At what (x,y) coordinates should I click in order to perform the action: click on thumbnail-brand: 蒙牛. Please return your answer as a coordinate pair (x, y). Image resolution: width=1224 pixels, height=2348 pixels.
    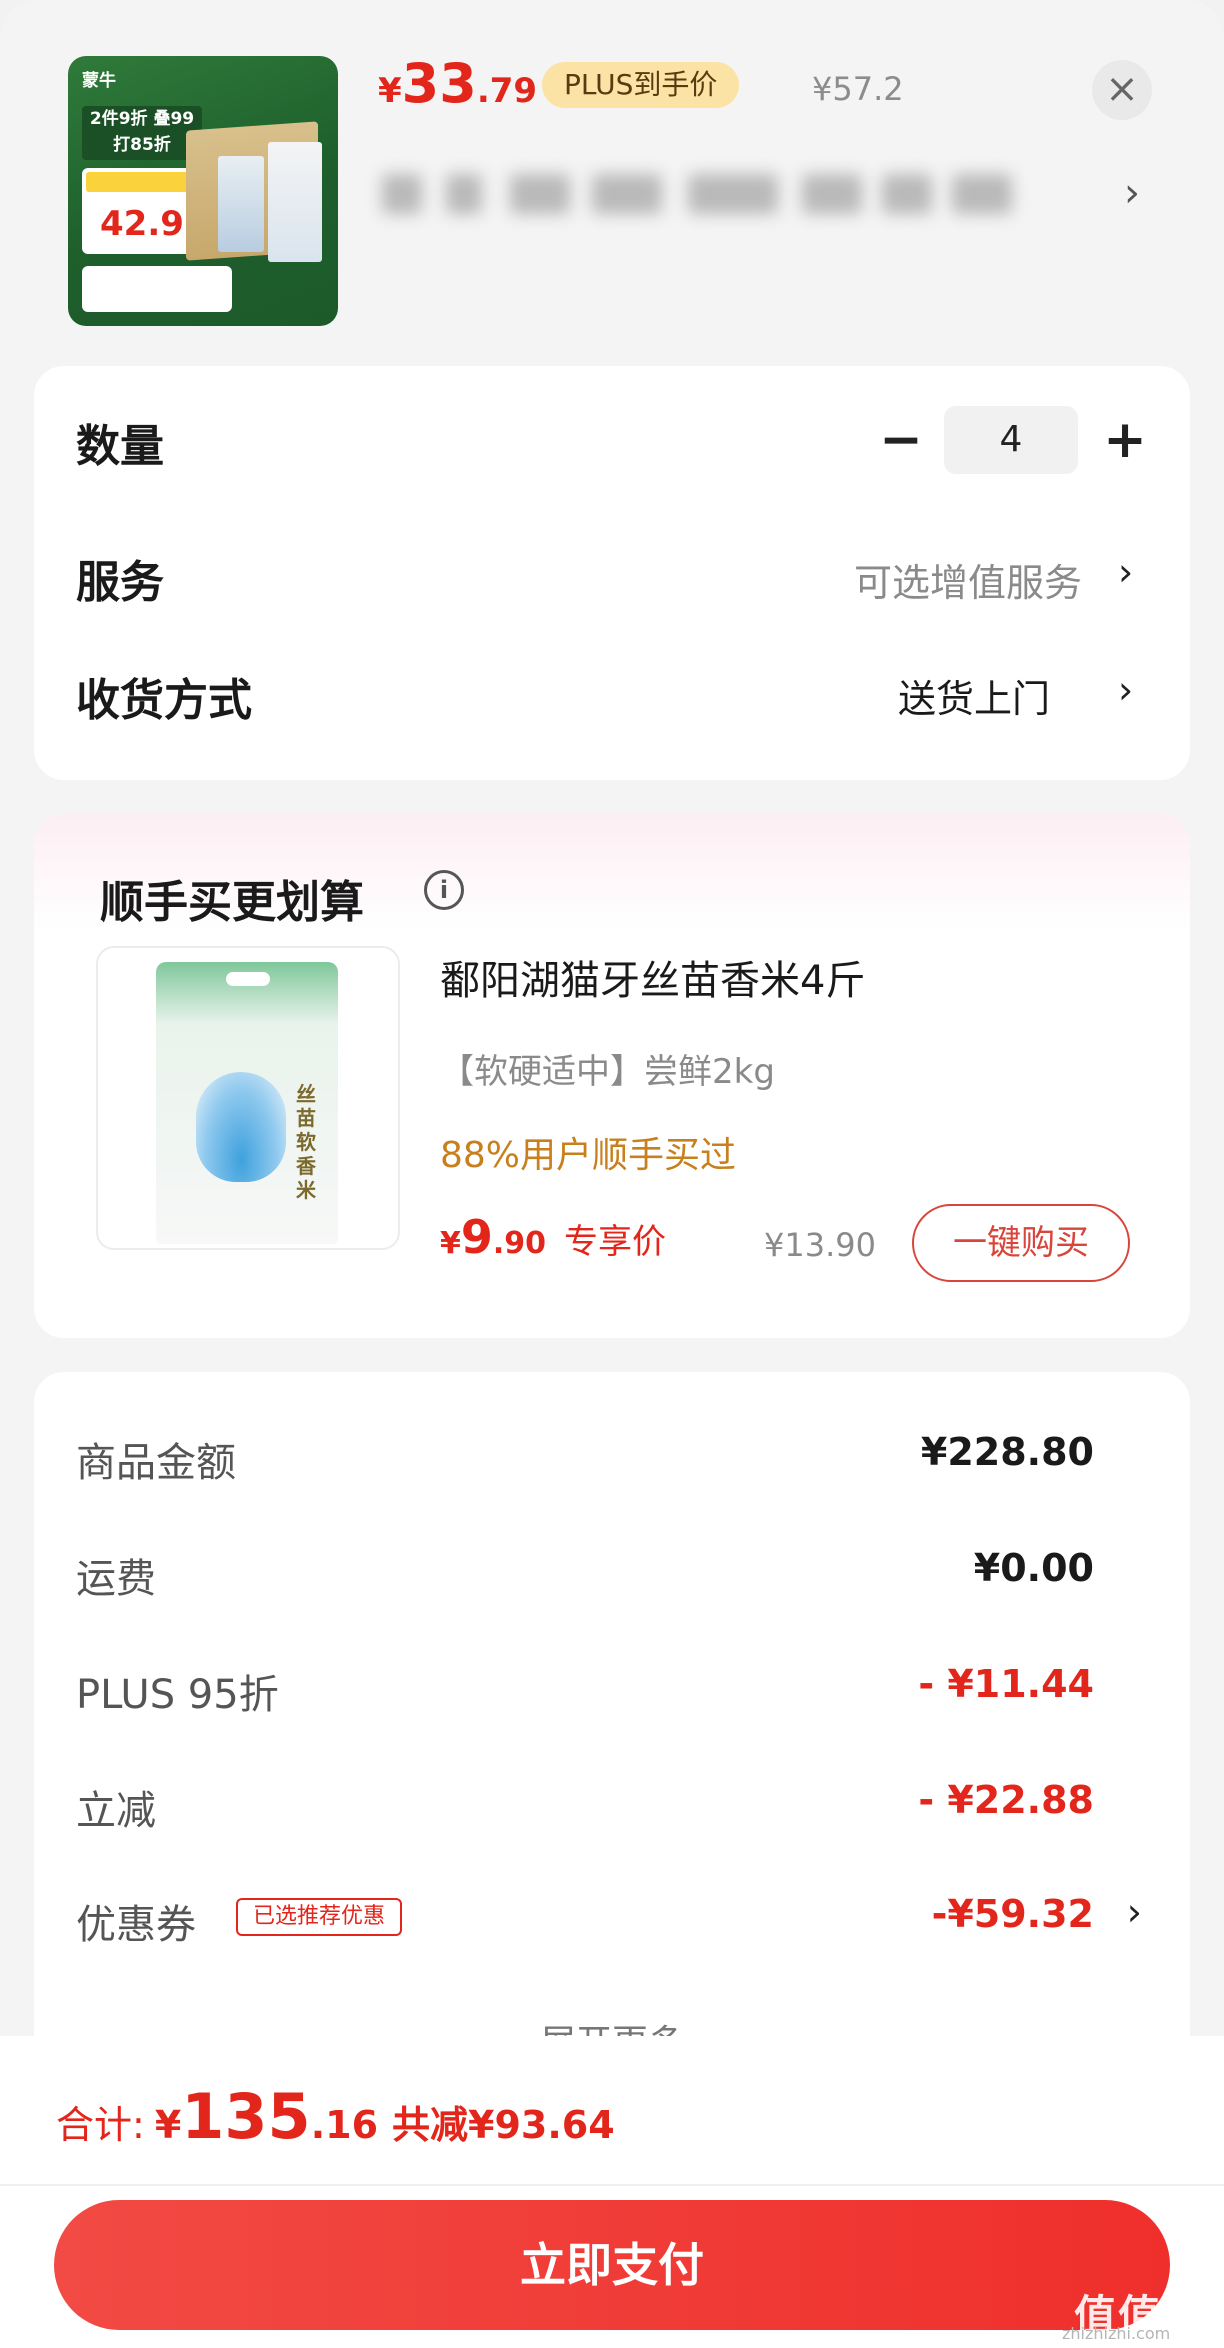
    Looking at the image, I should click on (99, 81).